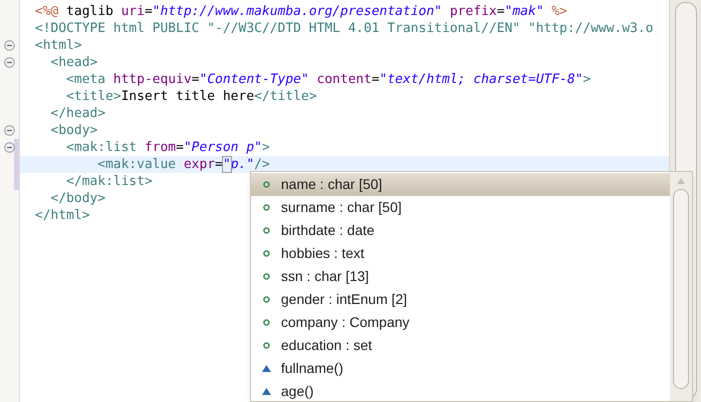 This screenshot has width=701, height=402. Describe the element at coordinates (167, 147) in the screenshot. I see `code-line: <mak:list from="Person p">` at that location.